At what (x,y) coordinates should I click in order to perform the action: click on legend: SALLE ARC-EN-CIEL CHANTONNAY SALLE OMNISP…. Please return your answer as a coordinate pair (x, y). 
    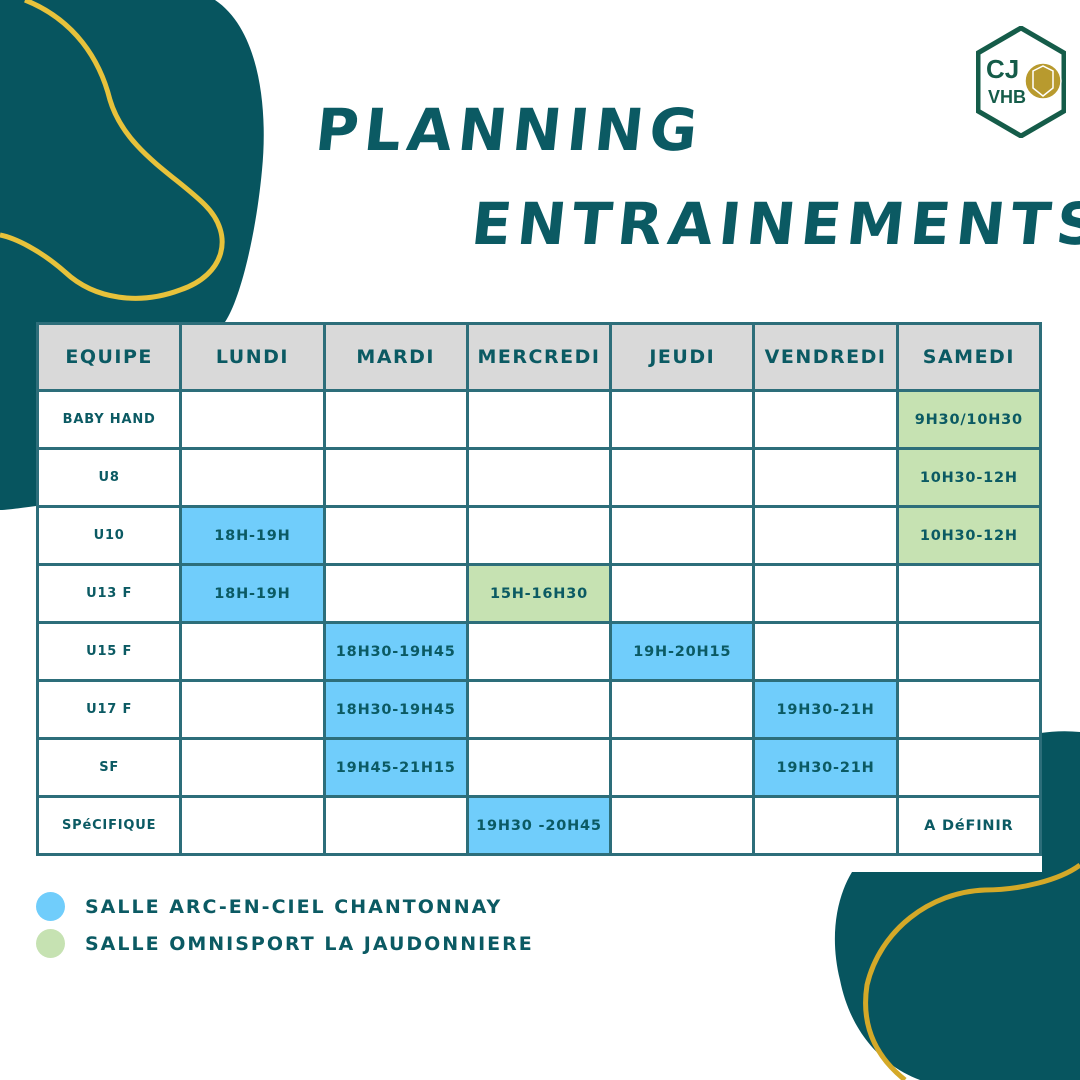
    Looking at the image, I should click on (285, 925).